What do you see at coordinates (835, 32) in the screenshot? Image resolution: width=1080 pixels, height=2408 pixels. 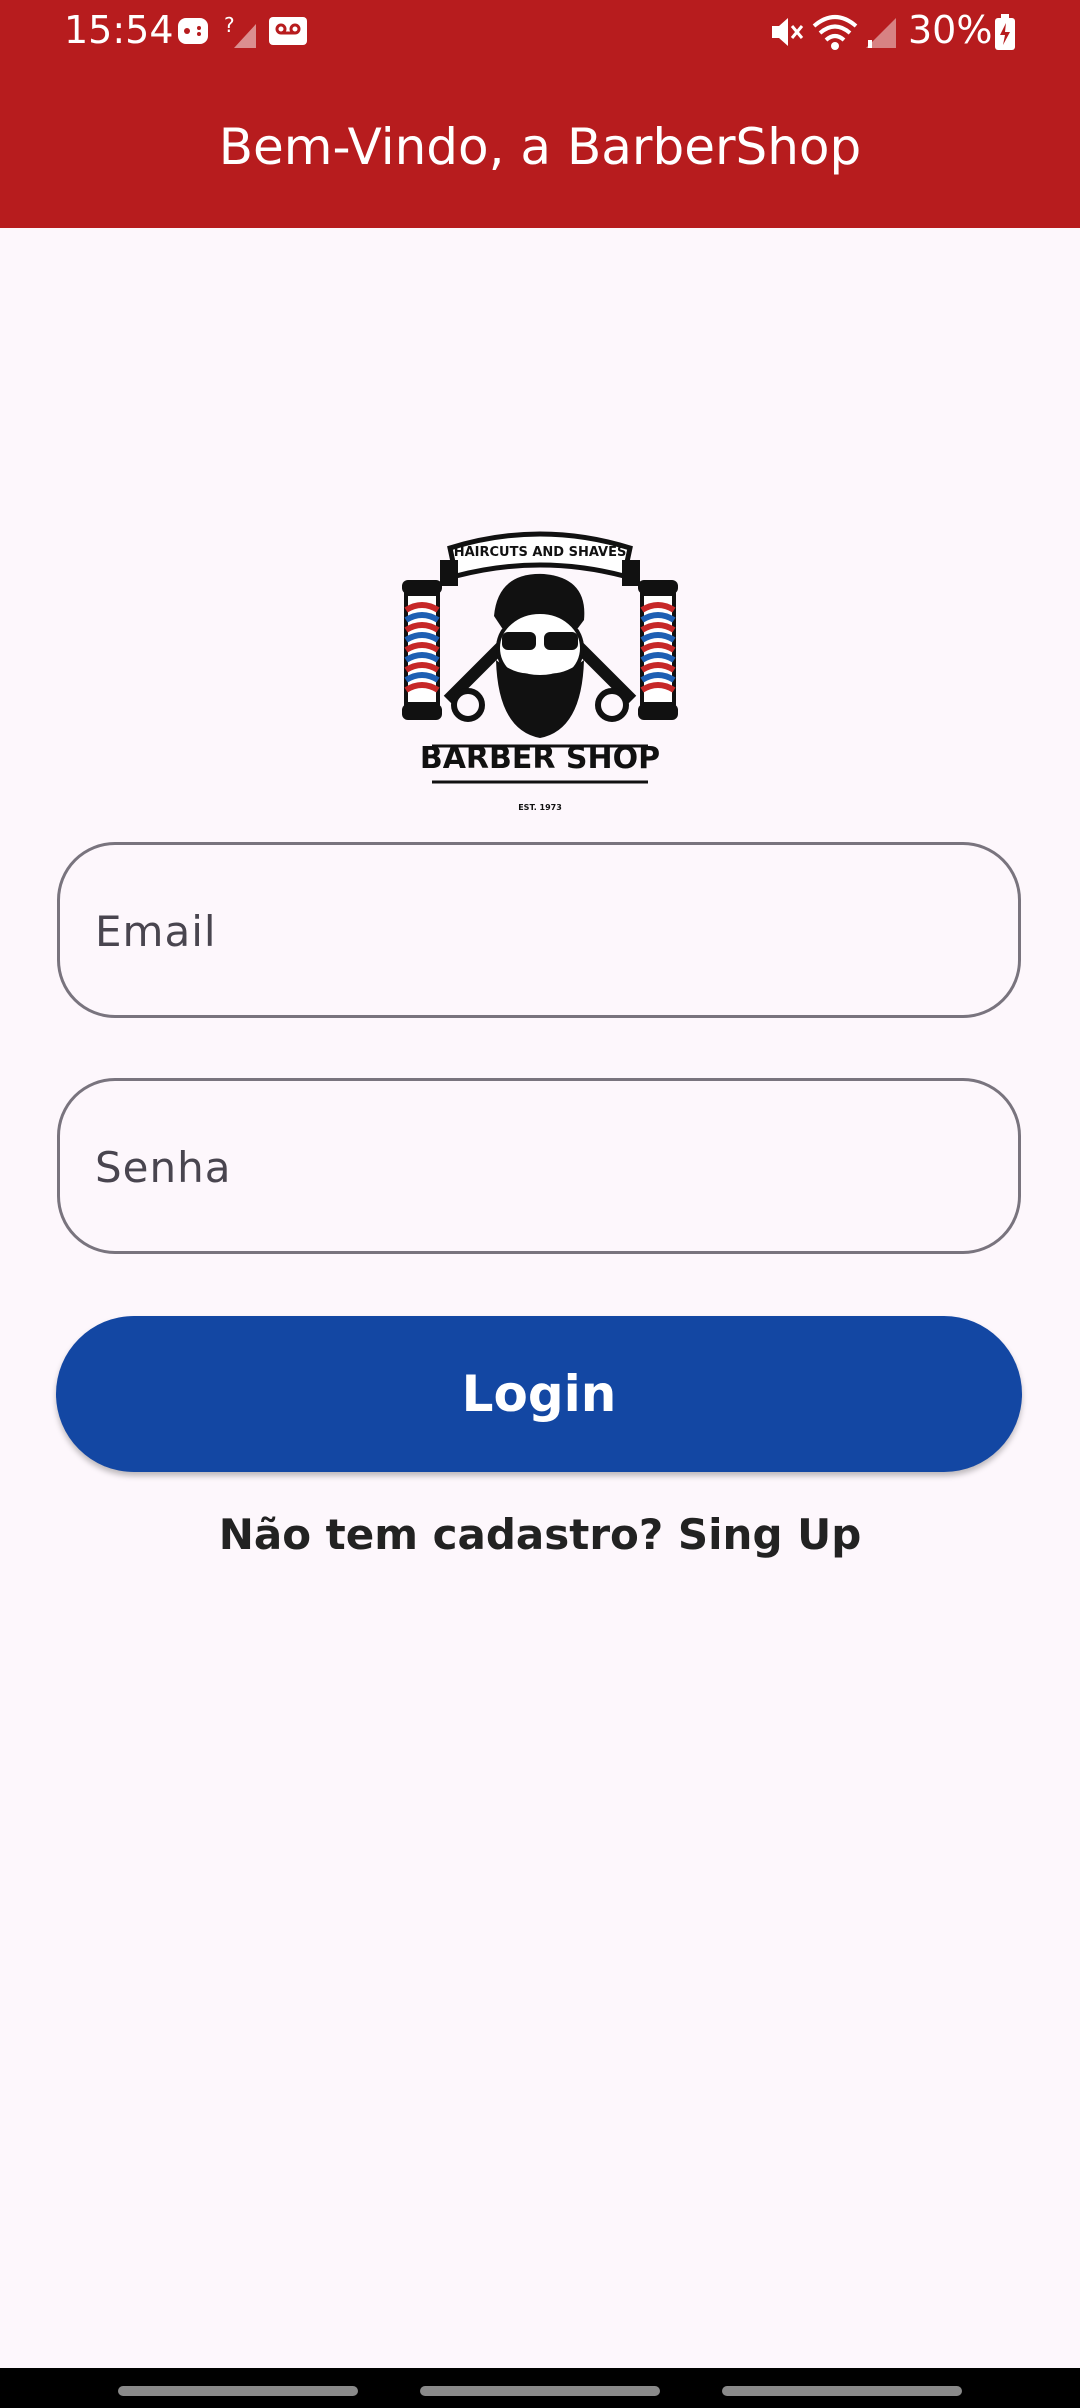 I see `wifi-icon` at bounding box center [835, 32].